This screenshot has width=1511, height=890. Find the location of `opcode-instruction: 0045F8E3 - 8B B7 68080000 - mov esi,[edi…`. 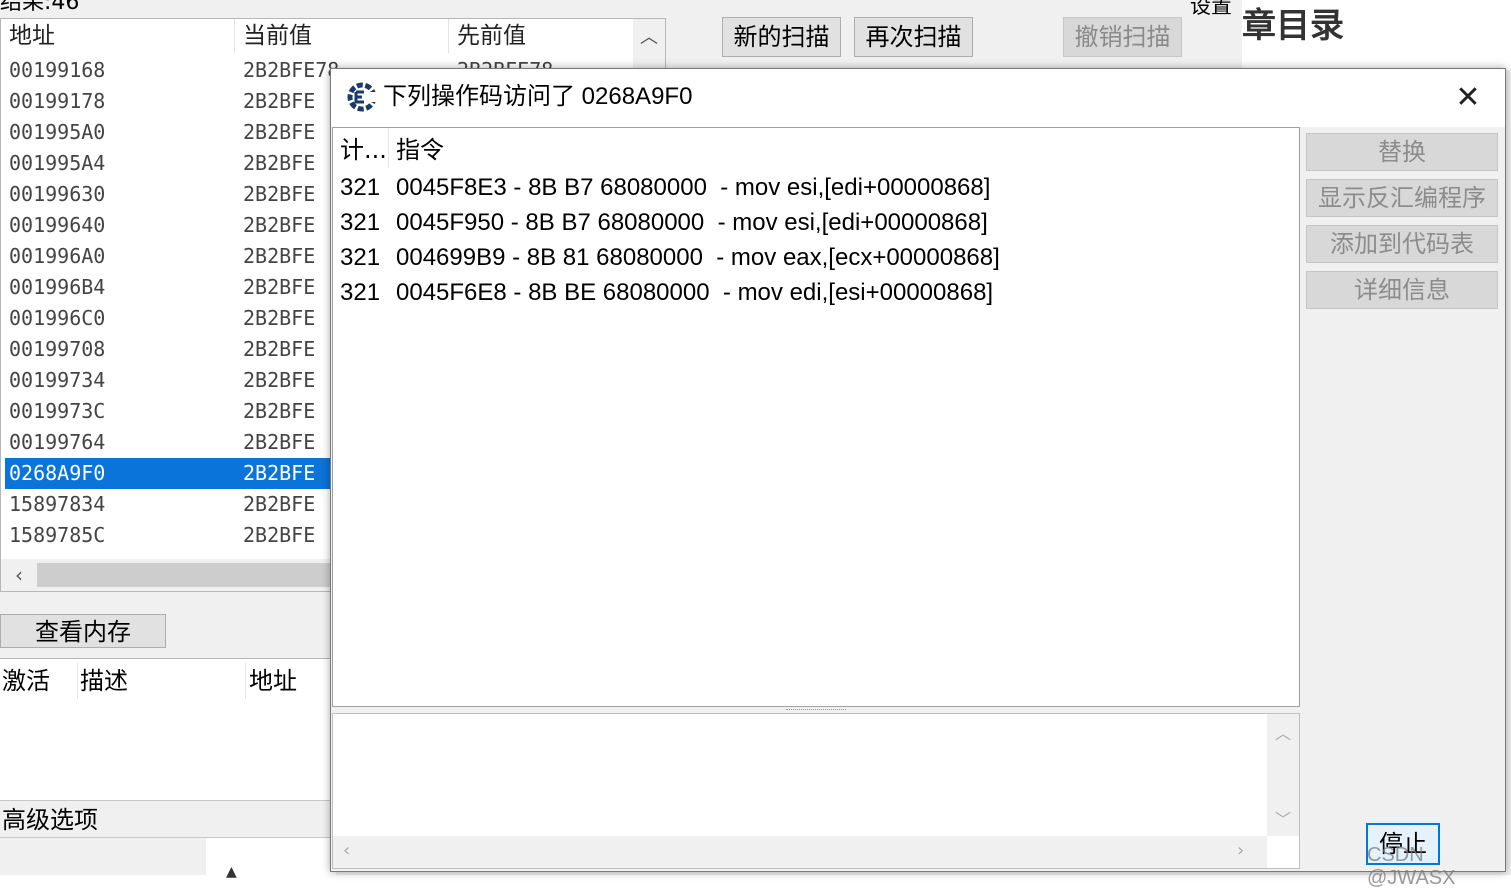

opcode-instruction: 0045F8E3 - 8B B7 68080000 - mov esi,[edi… is located at coordinates (693, 187).